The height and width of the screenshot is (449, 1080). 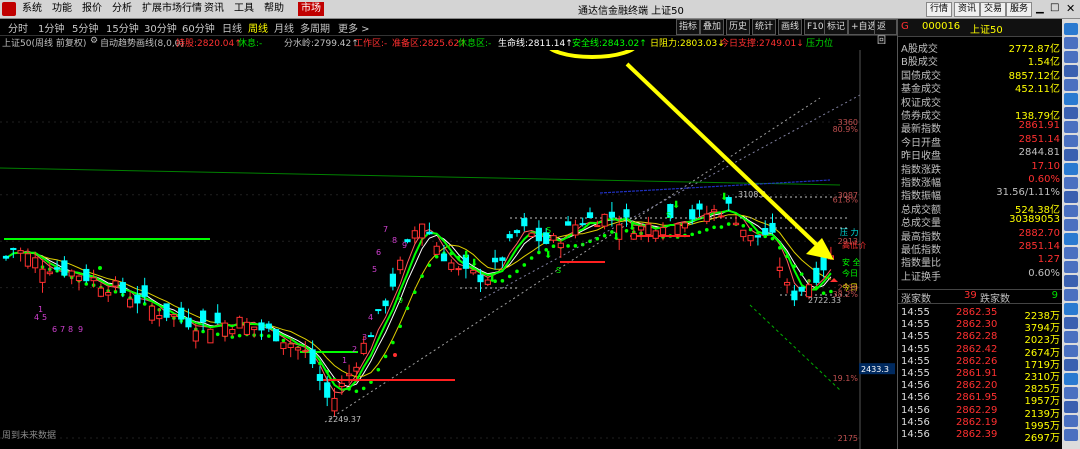 I want to click on bottom-note: 周到未来数据, so click(x=29, y=436).